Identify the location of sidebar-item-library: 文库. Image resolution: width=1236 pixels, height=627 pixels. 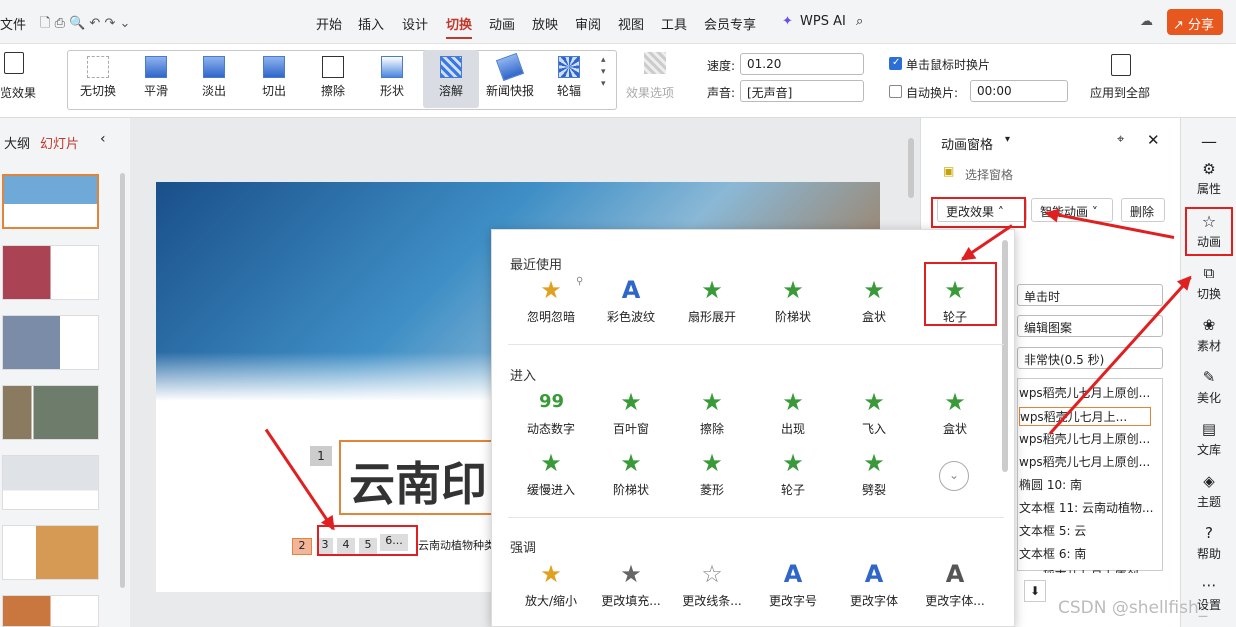
(1208, 449).